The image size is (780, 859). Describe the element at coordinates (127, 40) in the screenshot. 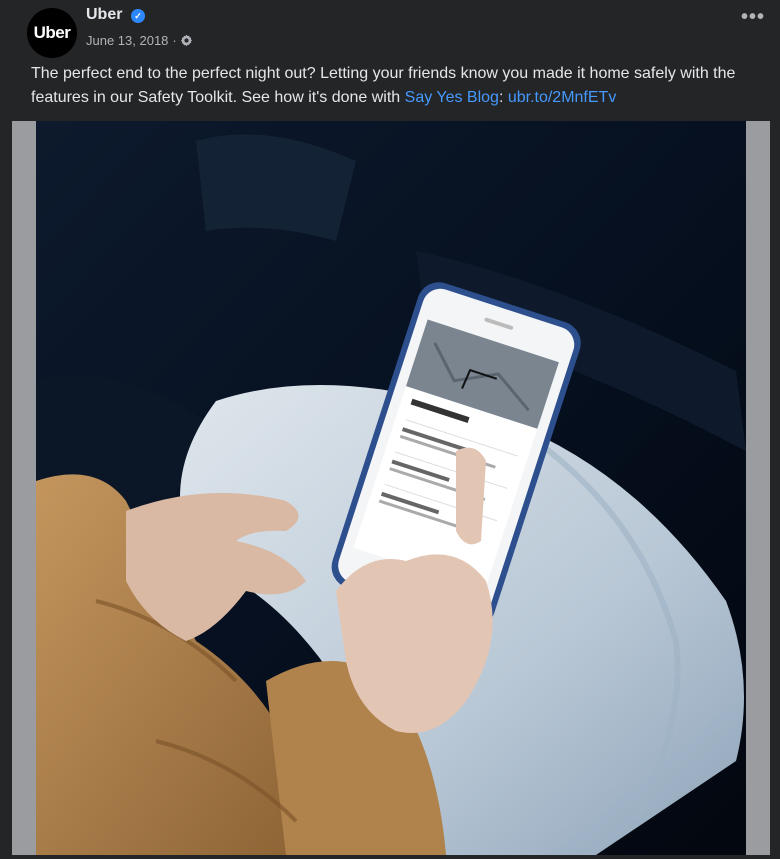

I see `post-timestamp: June 13, 2018` at that location.